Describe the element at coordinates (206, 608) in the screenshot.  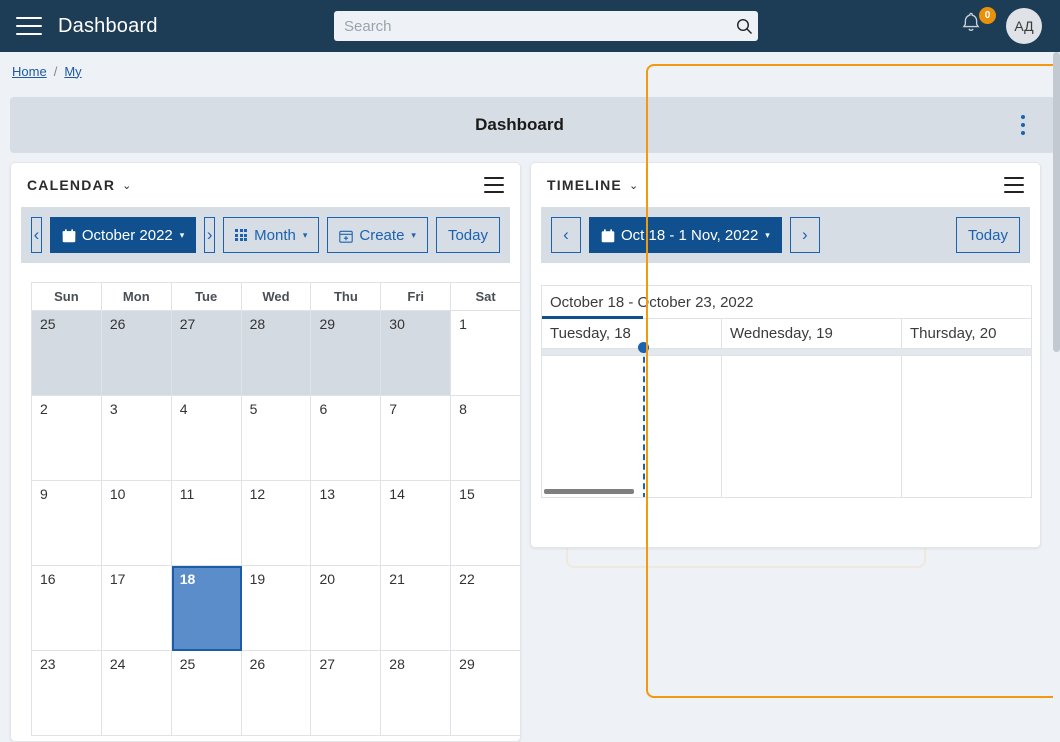
I see `calendar-day-cell-selected: 18` at that location.